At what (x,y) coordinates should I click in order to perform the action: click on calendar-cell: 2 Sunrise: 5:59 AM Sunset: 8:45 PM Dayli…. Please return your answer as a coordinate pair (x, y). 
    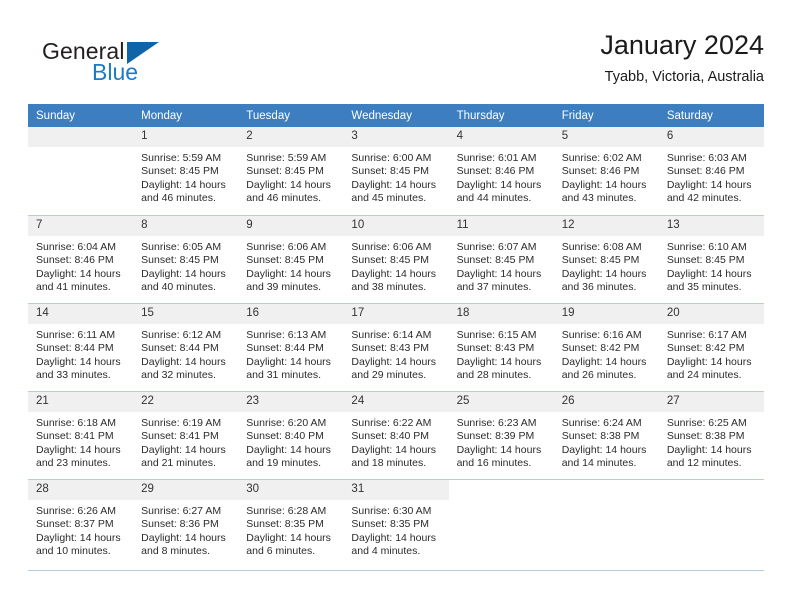
    Looking at the image, I should click on (291, 171).